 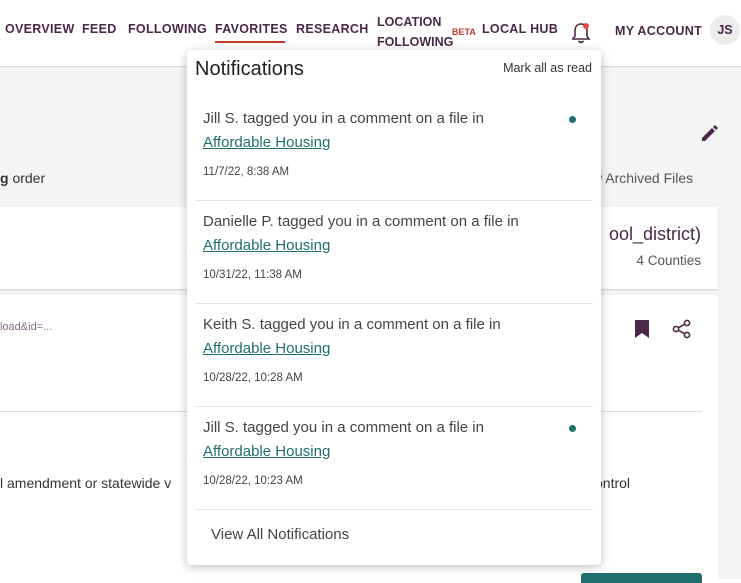 I want to click on card-title: ool_district), so click(x=654, y=234).